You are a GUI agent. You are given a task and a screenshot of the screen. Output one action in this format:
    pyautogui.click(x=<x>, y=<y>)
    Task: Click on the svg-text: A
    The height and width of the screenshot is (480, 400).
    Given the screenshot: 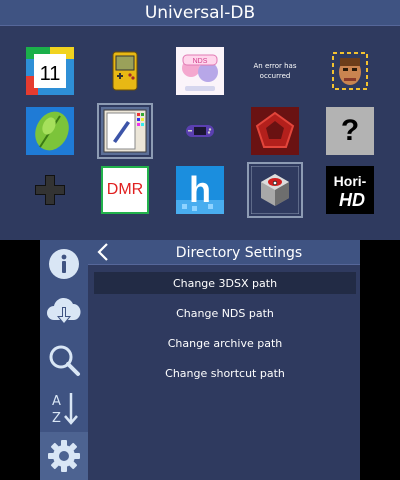 What is the action you would take?
    pyautogui.click(x=56, y=401)
    